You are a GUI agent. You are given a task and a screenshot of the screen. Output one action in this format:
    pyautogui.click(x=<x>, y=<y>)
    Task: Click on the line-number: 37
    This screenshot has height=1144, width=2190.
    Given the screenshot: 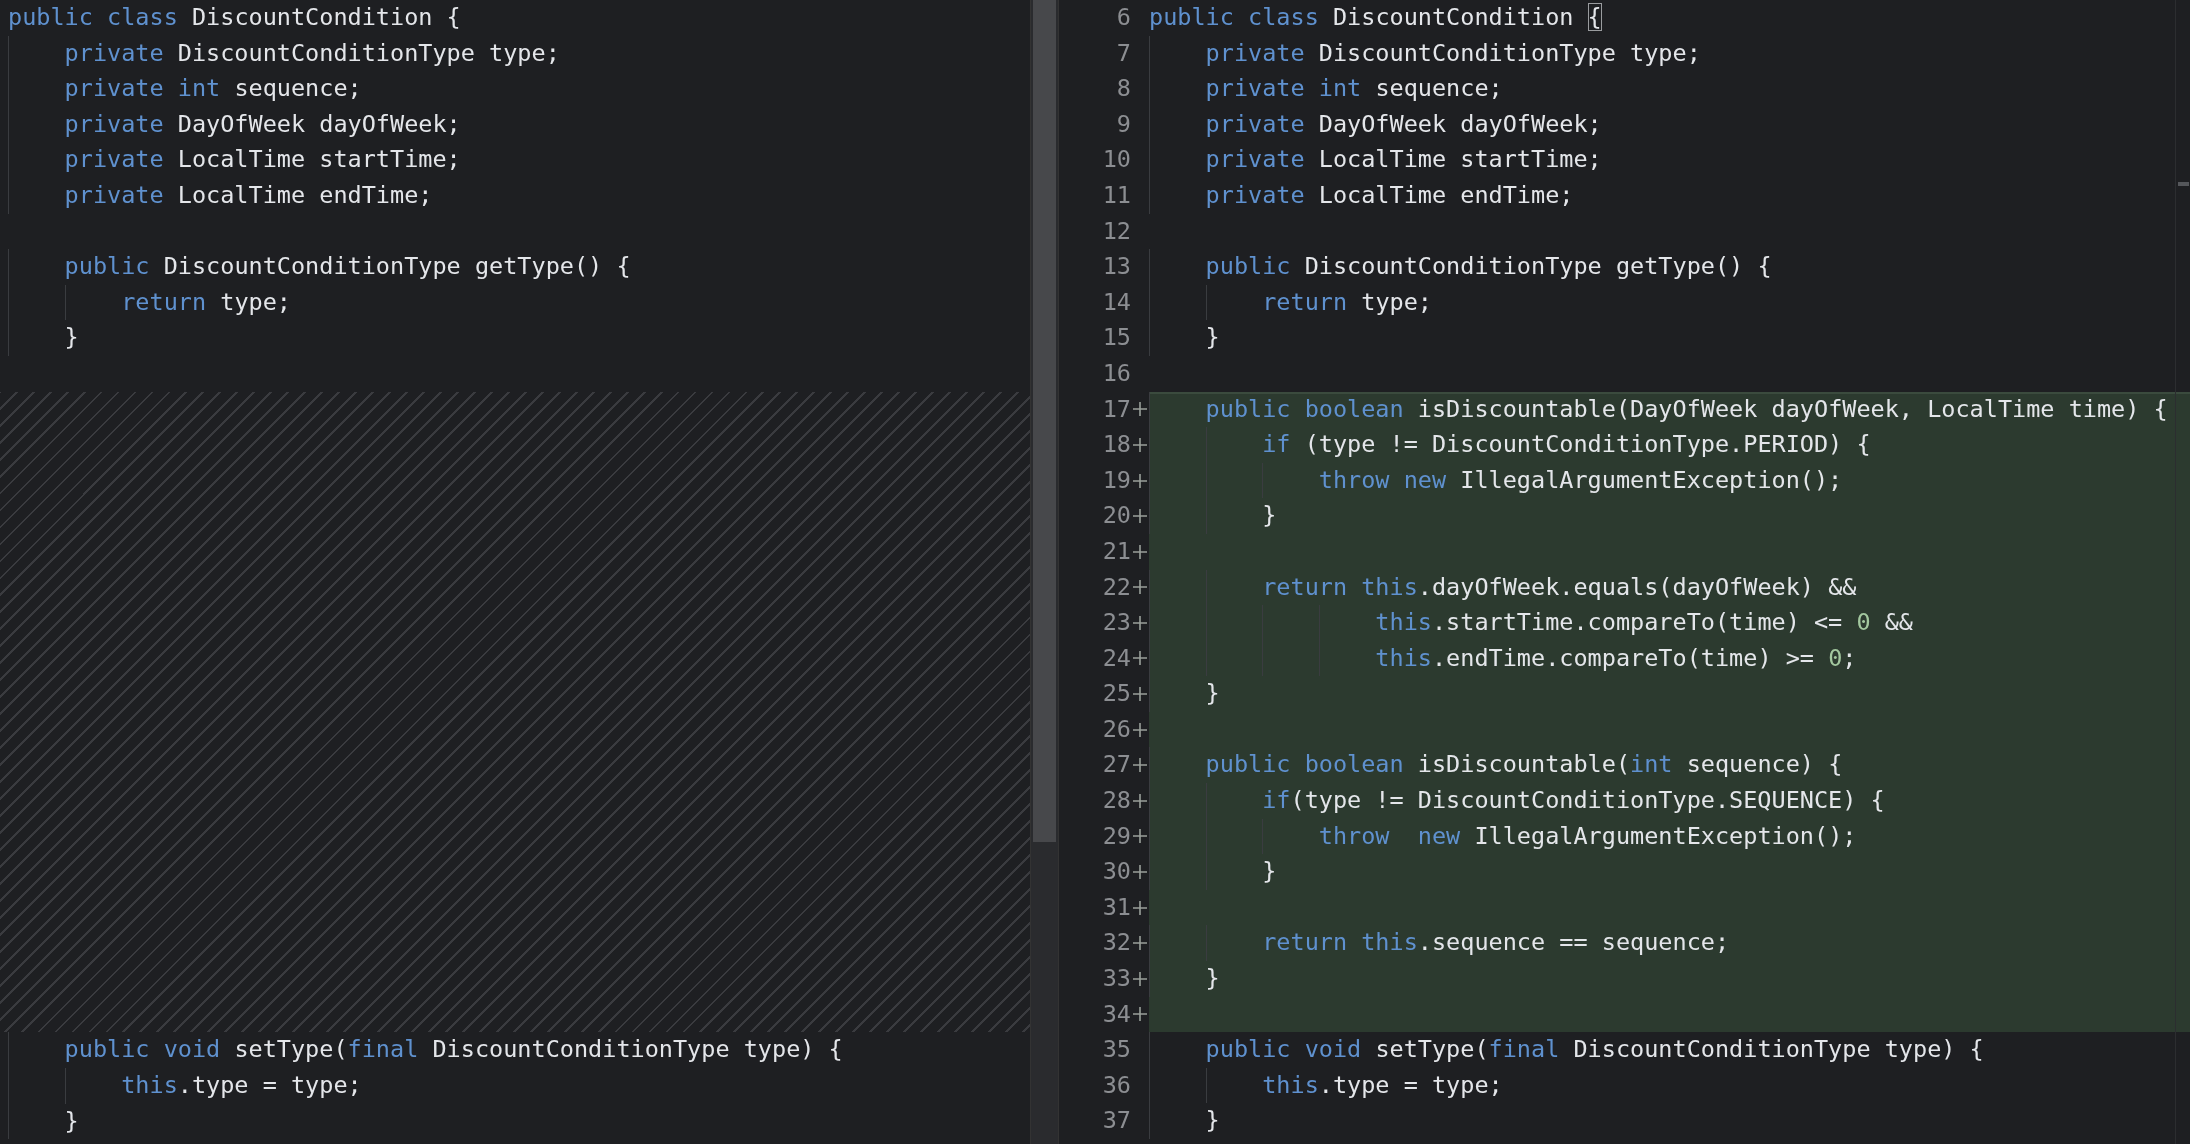 What is the action you would take?
    pyautogui.click(x=1116, y=1121)
    